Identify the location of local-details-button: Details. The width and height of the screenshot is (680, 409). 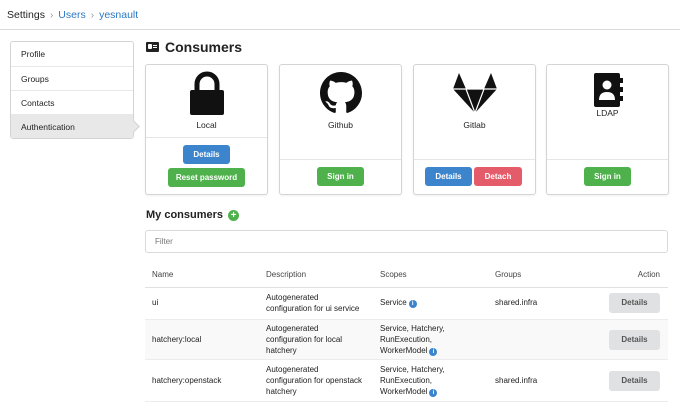
(206, 154).